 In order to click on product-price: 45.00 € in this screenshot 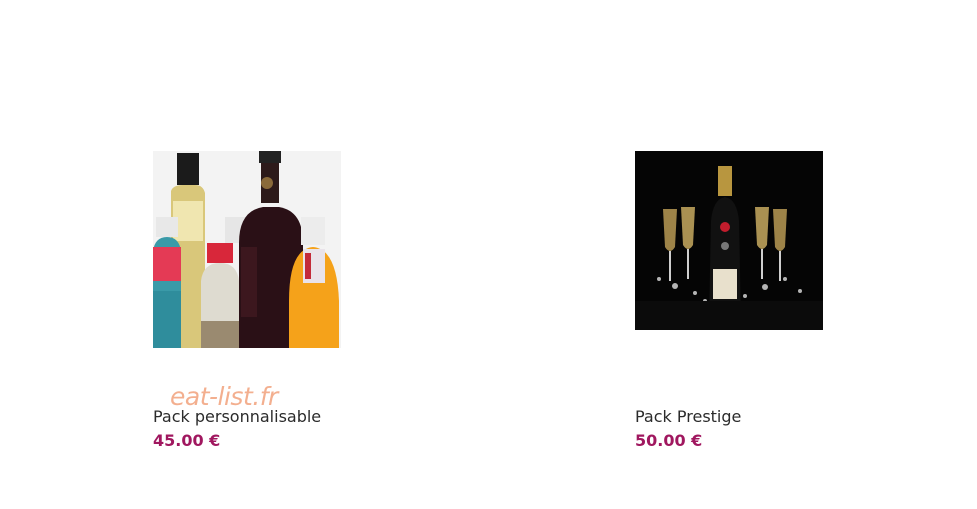, I will do `click(187, 440)`.